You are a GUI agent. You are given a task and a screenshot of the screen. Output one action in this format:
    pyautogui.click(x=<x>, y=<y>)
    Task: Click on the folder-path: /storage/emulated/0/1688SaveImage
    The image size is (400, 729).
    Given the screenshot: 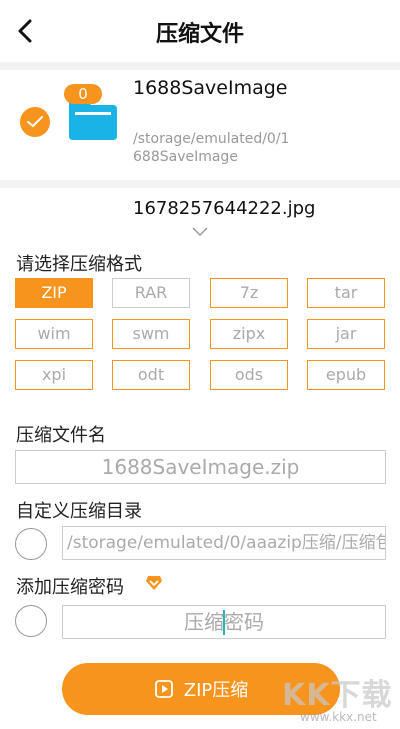 What is the action you would take?
    pyautogui.click(x=211, y=148)
    